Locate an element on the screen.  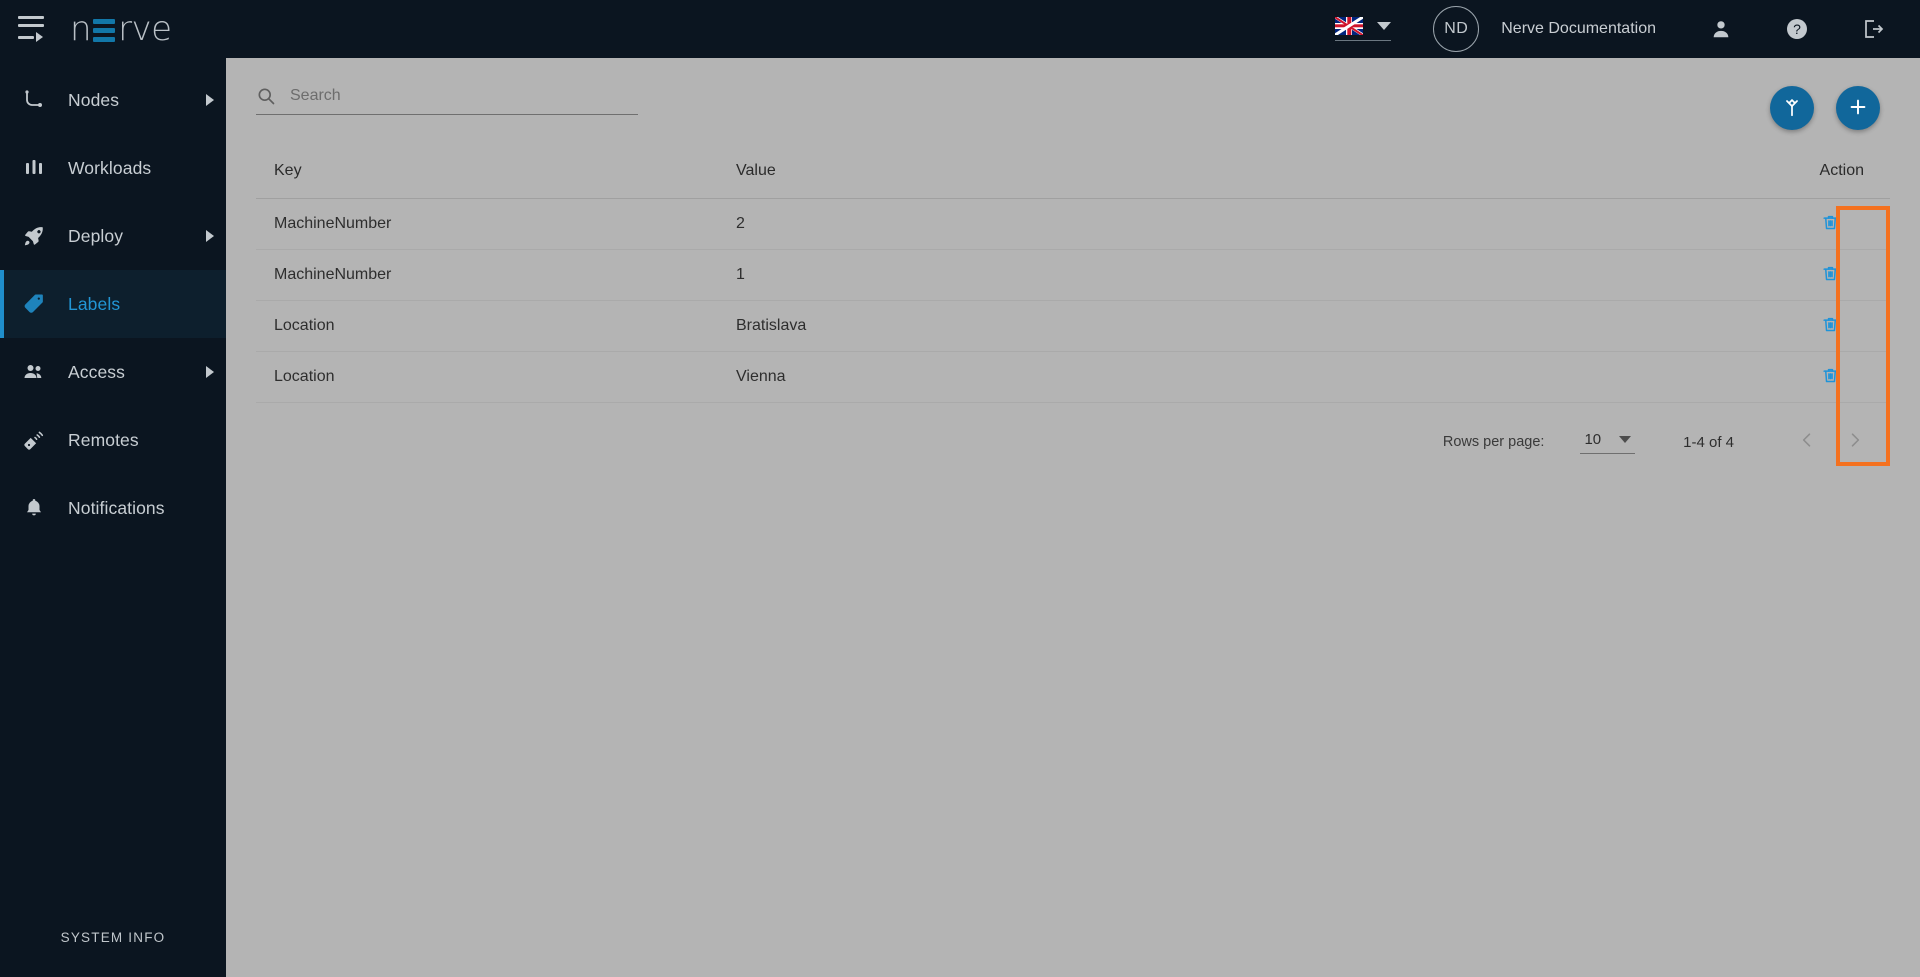
merge-labels-button is located at coordinates (1792, 108).